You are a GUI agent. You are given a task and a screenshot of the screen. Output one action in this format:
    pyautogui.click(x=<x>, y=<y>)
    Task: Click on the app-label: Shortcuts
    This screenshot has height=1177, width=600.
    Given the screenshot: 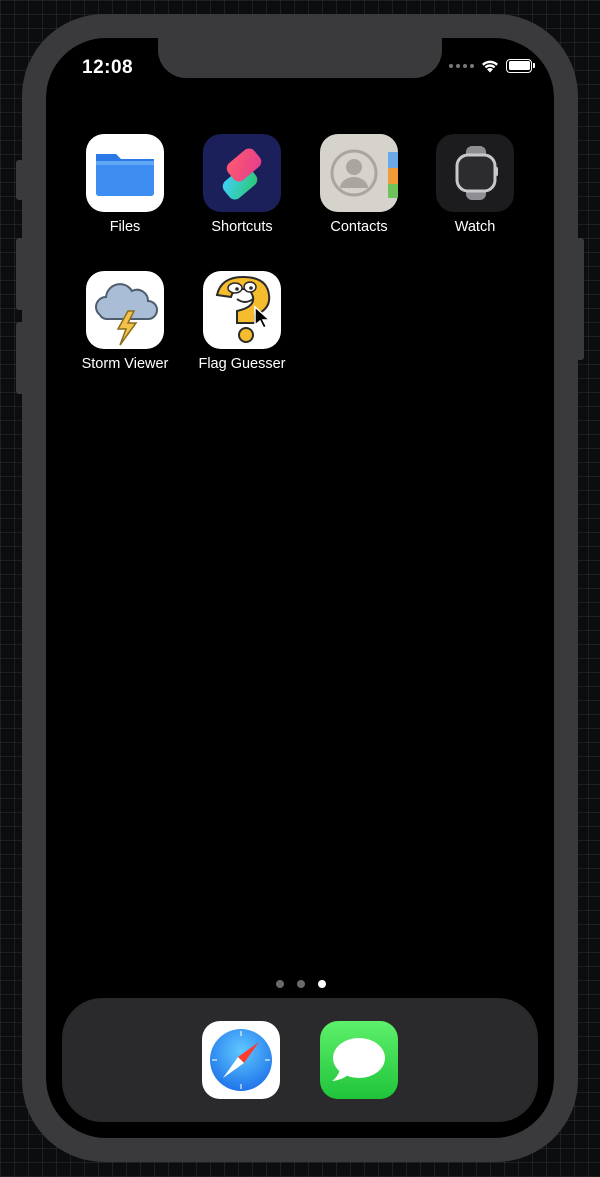 What is the action you would take?
    pyautogui.click(x=242, y=227)
    